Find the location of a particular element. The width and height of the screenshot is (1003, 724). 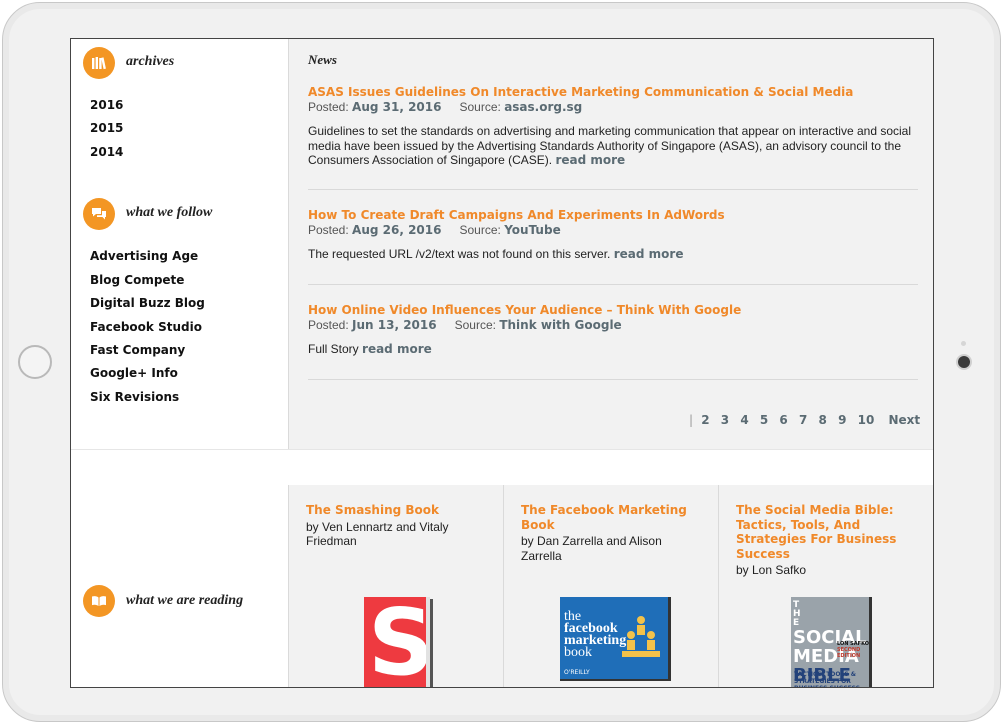

sensor-dot is located at coordinates (963, 343).